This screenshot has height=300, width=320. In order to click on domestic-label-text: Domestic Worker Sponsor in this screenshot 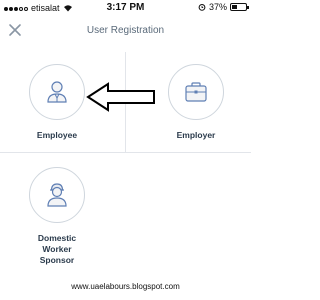, I will do `click(57, 249)`.